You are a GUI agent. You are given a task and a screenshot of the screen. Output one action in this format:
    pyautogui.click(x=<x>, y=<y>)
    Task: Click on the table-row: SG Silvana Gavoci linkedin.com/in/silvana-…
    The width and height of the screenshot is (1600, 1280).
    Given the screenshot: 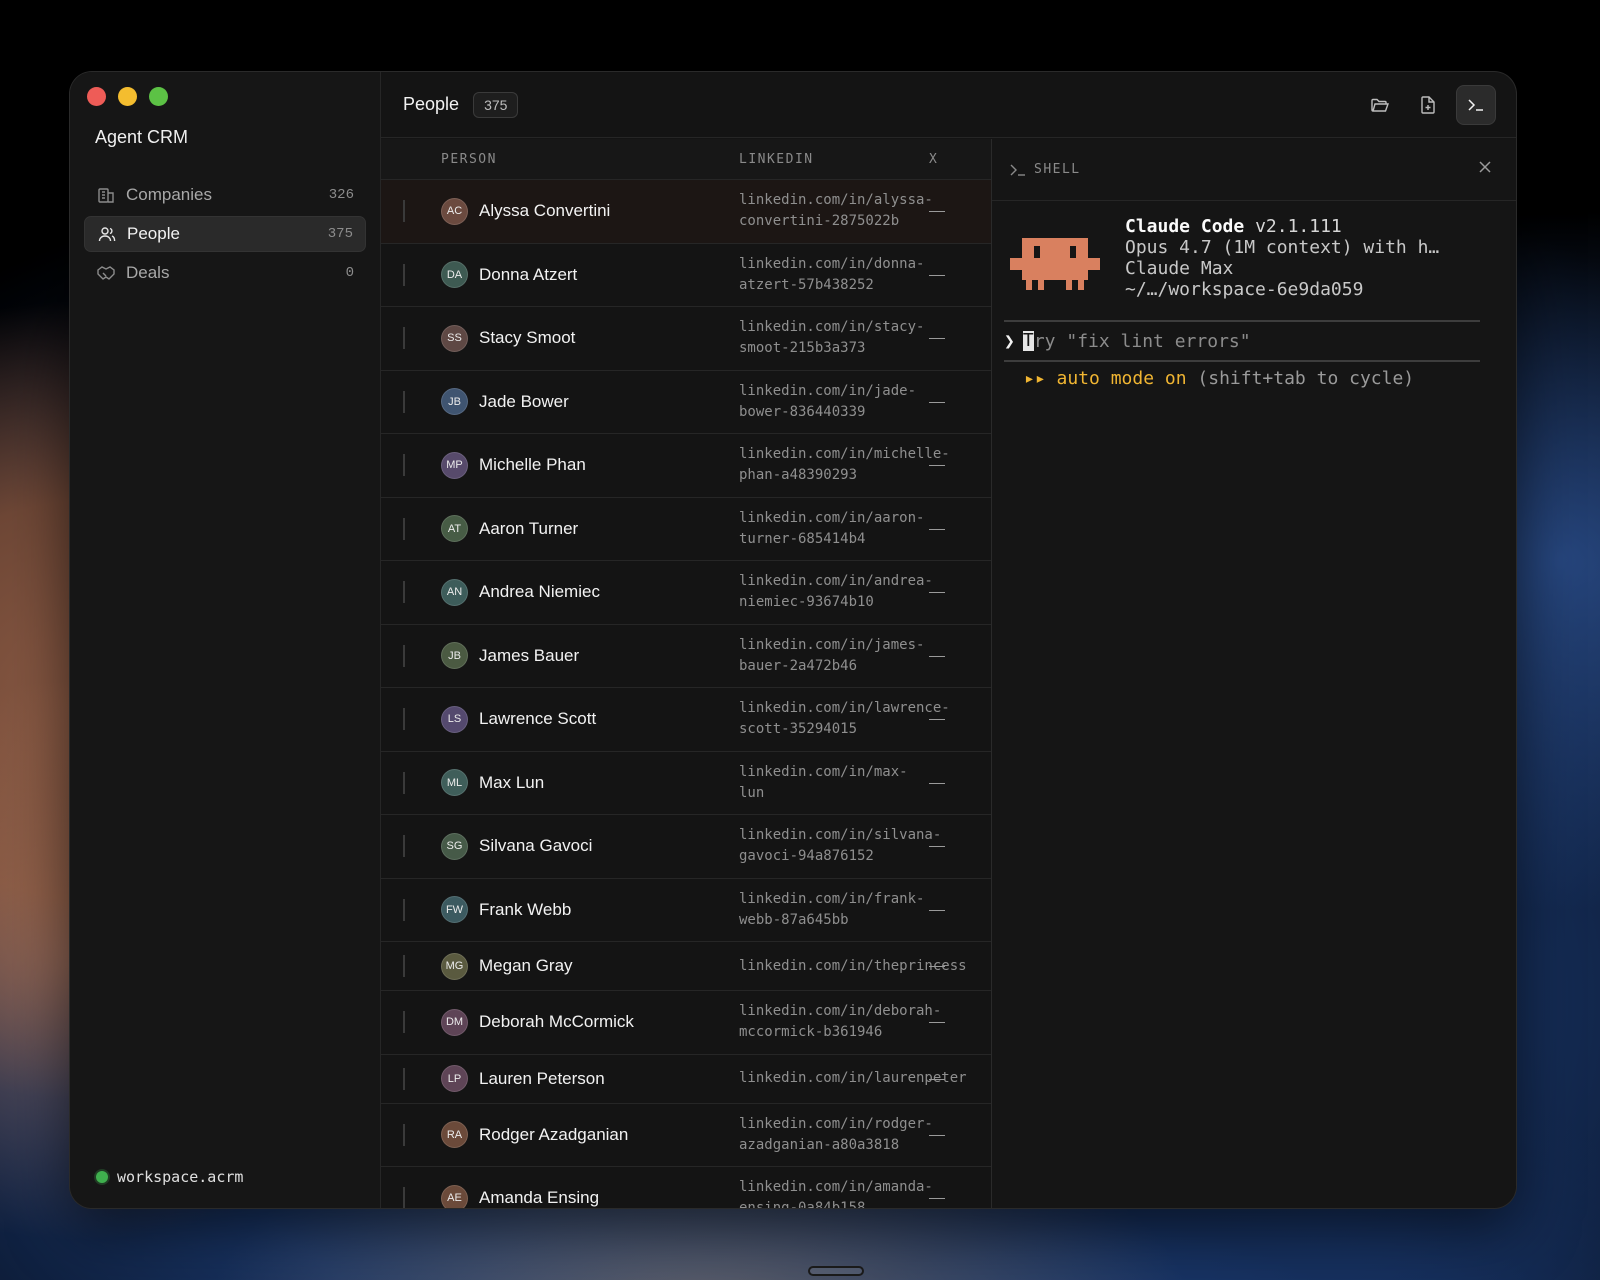 What is the action you would take?
    pyautogui.click(x=686, y=847)
    